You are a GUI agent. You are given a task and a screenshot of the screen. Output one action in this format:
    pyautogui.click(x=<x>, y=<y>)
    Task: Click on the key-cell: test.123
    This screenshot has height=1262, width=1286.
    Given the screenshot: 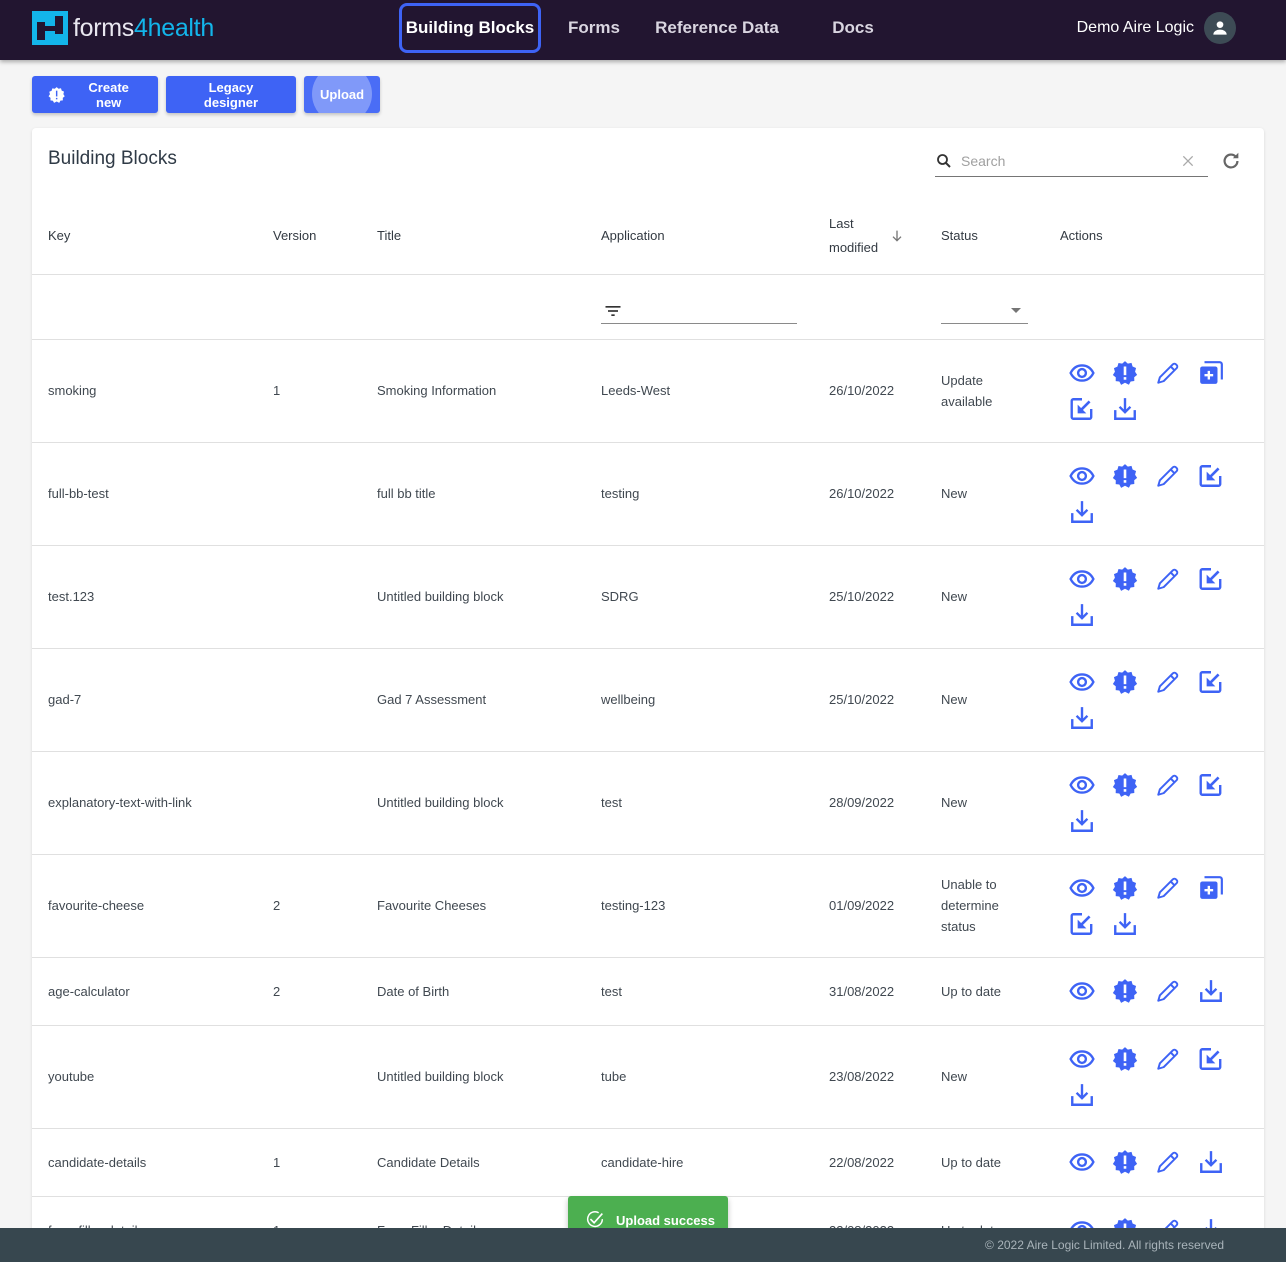 What is the action you would take?
    pyautogui.click(x=152, y=597)
    